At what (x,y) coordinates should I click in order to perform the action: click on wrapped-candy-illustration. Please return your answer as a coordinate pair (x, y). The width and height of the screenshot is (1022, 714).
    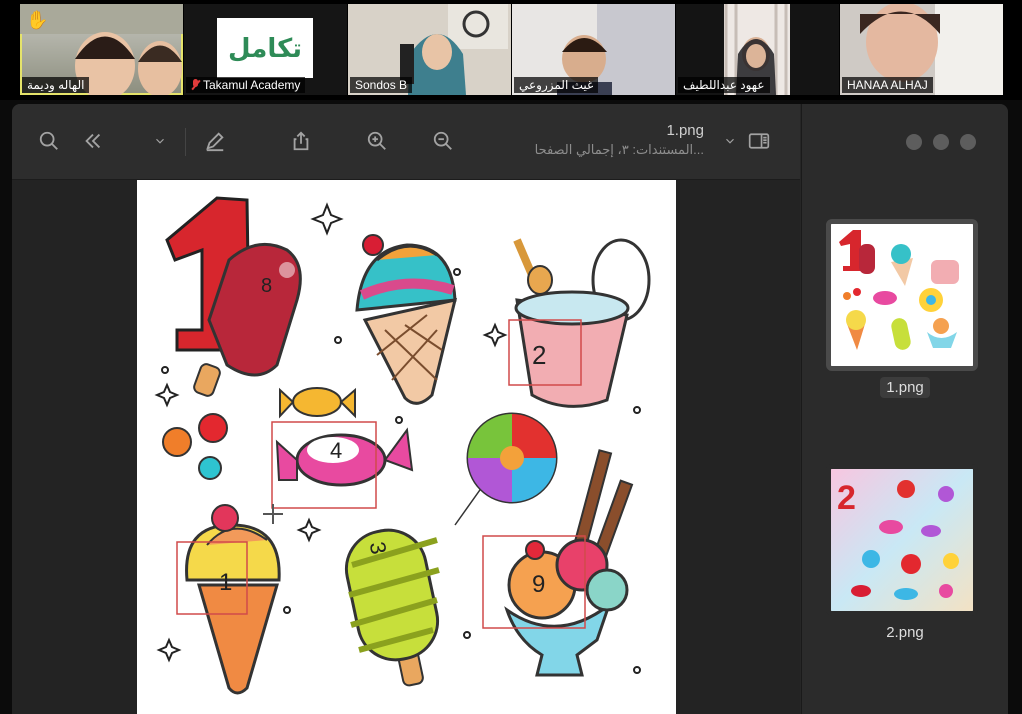
    Looking at the image, I should click on (317, 403).